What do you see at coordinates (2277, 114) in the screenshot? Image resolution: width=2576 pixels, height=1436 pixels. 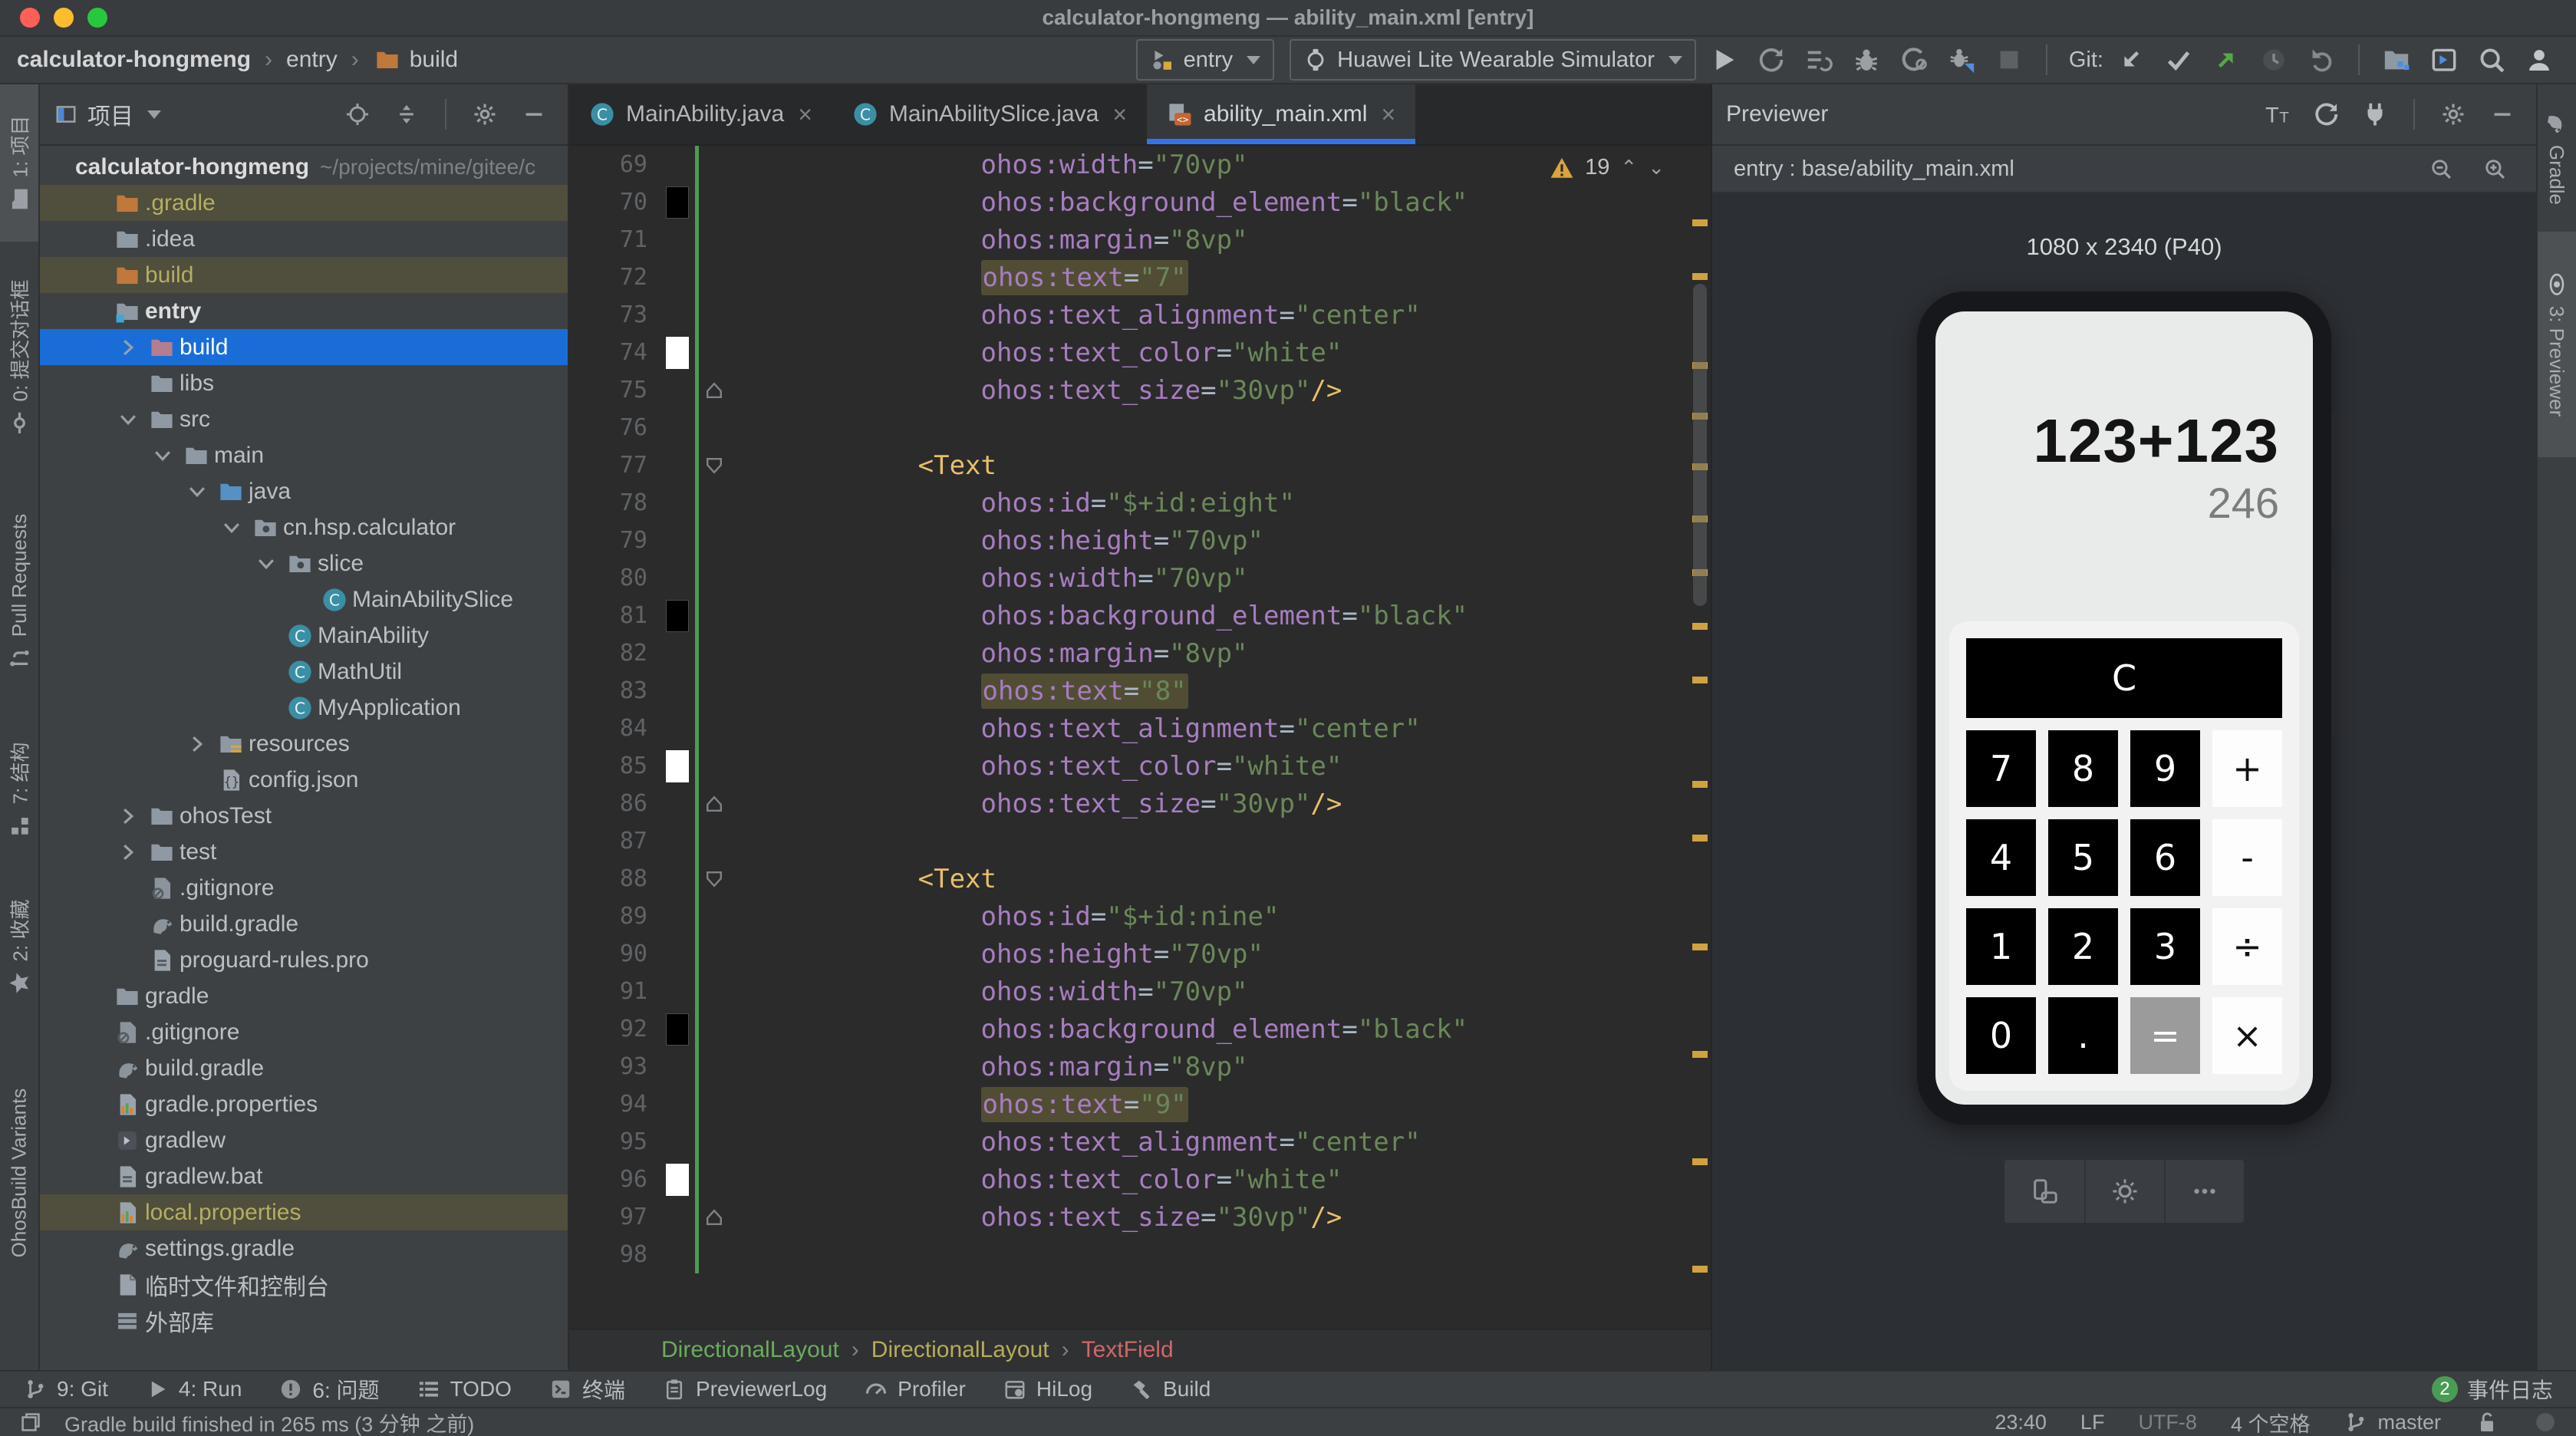 I see `font-size-button: TT` at bounding box center [2277, 114].